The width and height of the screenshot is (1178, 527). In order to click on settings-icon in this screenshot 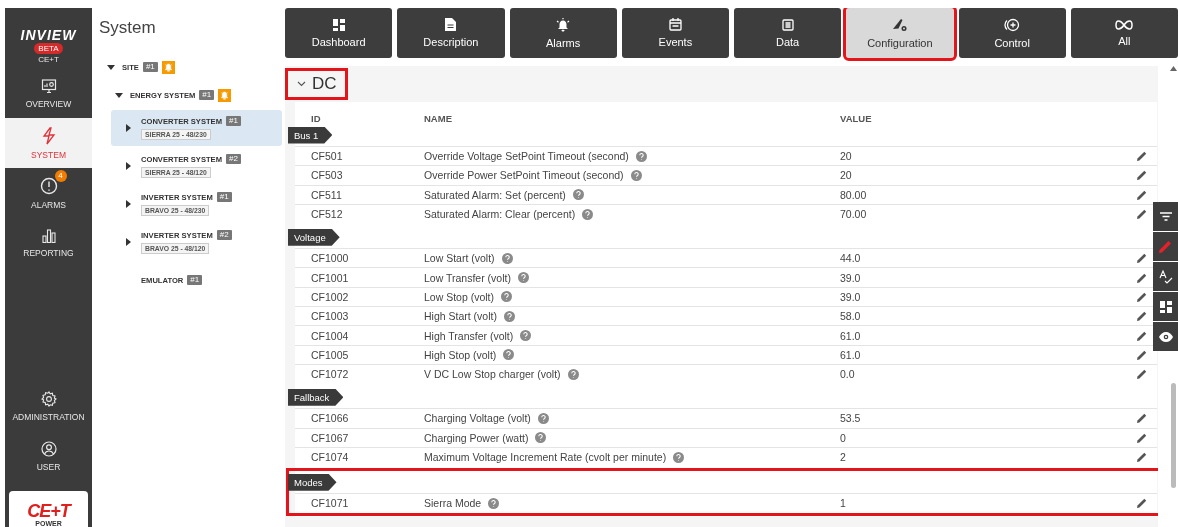, I will do `click(48, 398)`.